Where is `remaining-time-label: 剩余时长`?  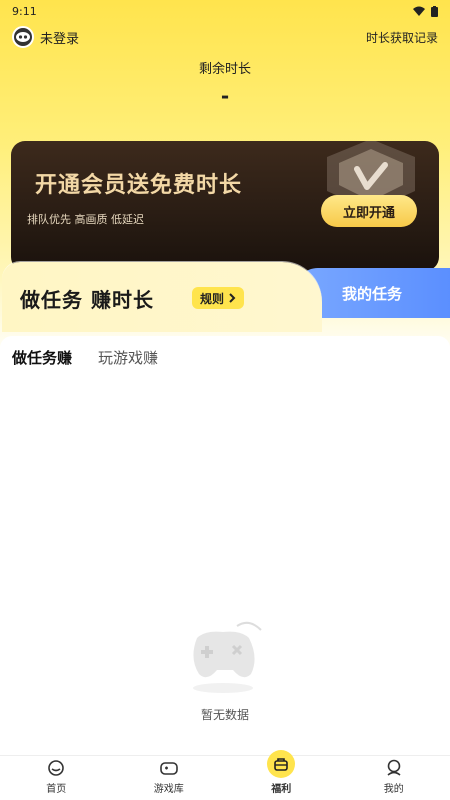 remaining-time-label: 剩余时长 is located at coordinates (224, 69).